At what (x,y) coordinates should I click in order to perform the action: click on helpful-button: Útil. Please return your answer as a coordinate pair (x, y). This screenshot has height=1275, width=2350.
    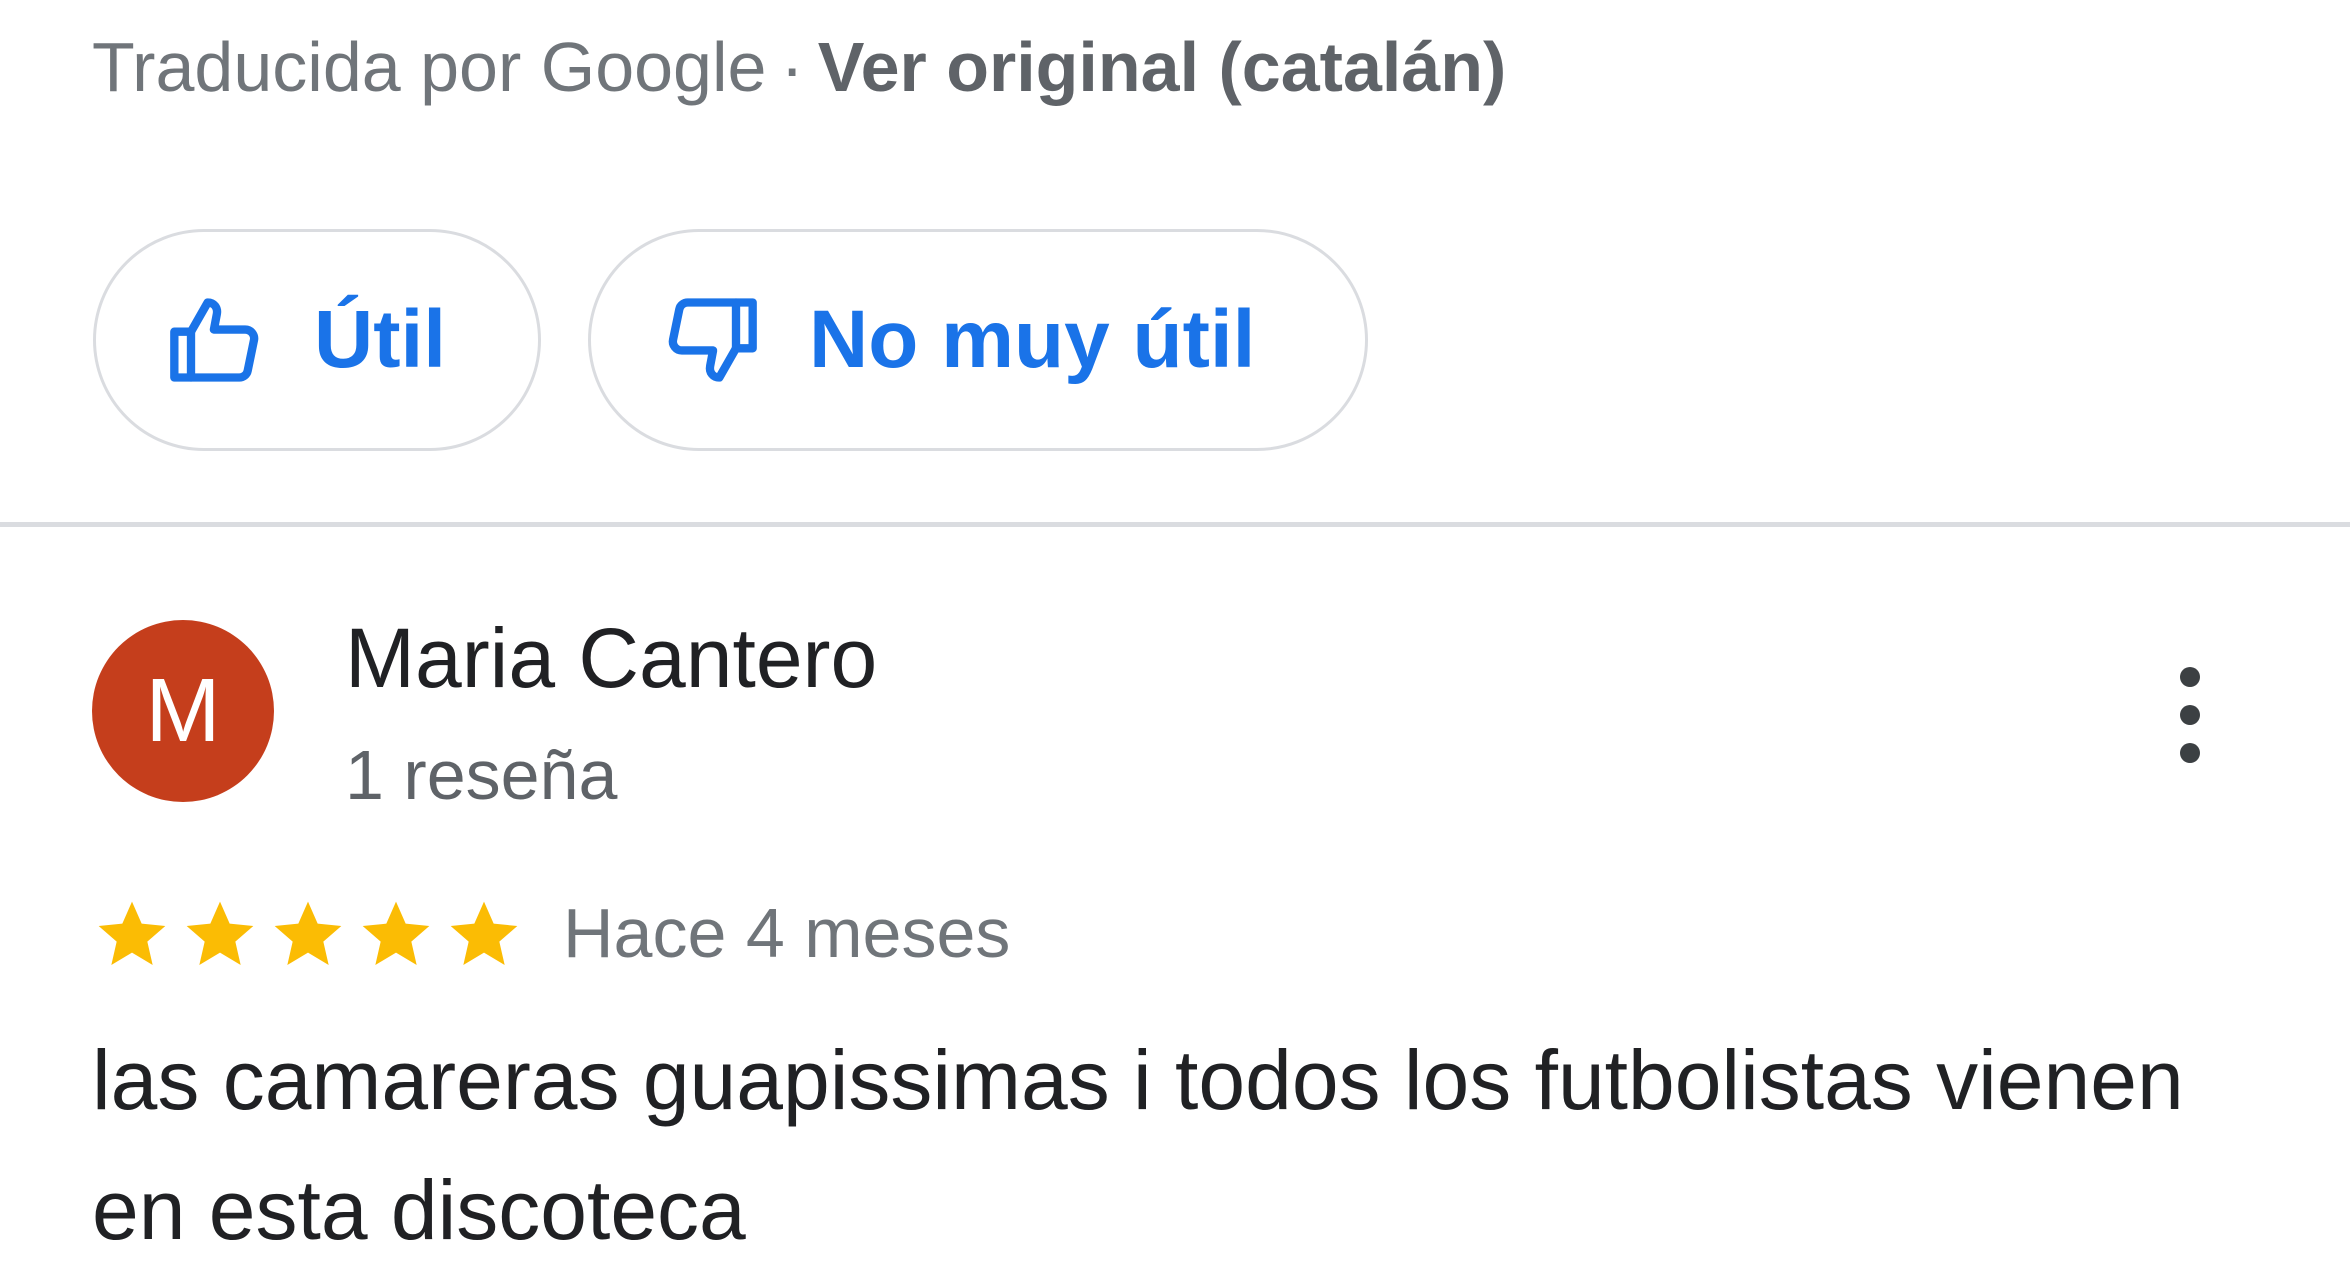
    Looking at the image, I should click on (317, 340).